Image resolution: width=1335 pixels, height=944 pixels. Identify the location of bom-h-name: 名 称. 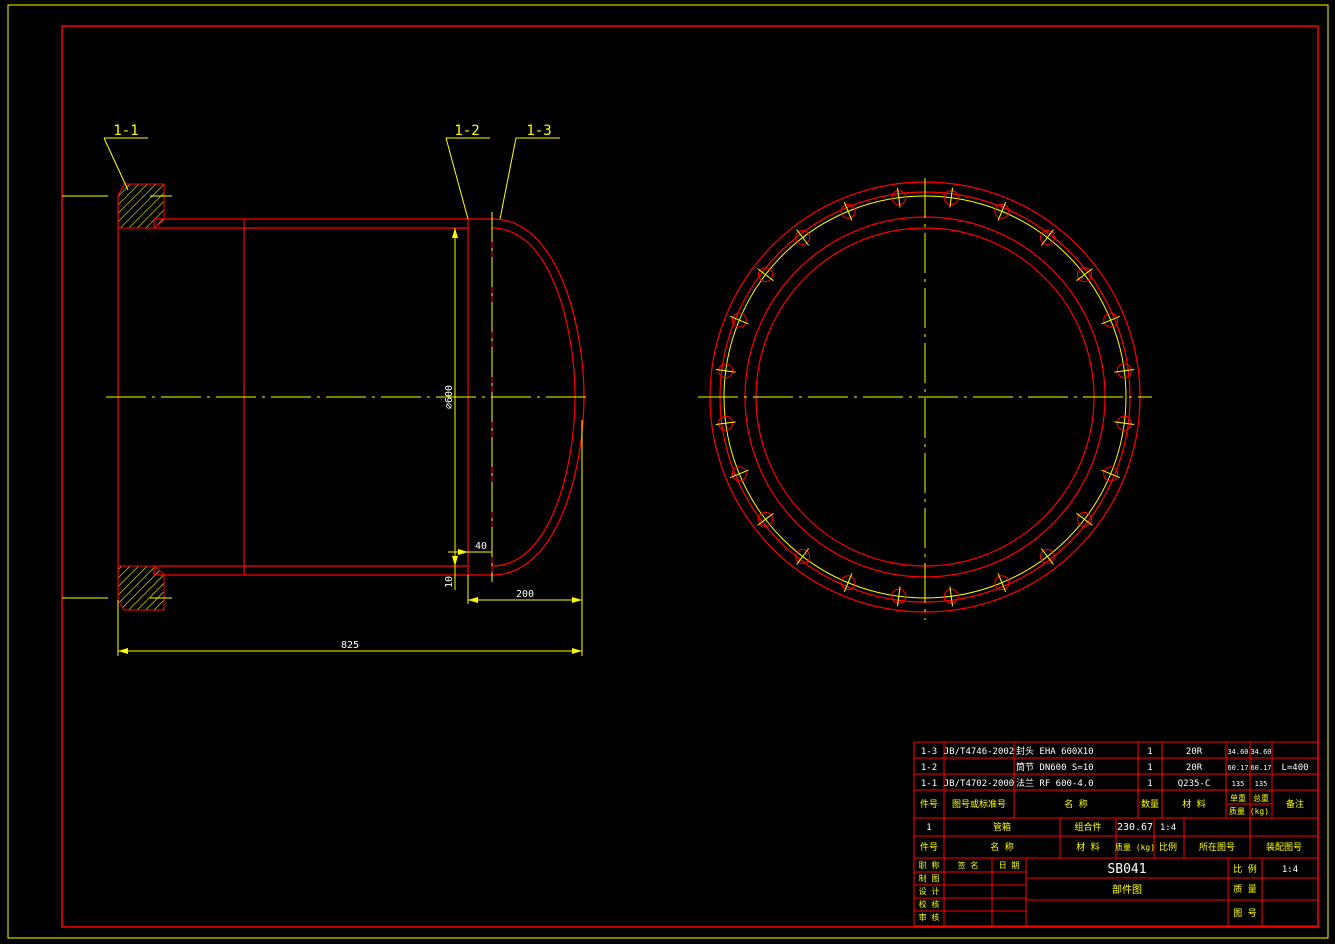
(1075, 804).